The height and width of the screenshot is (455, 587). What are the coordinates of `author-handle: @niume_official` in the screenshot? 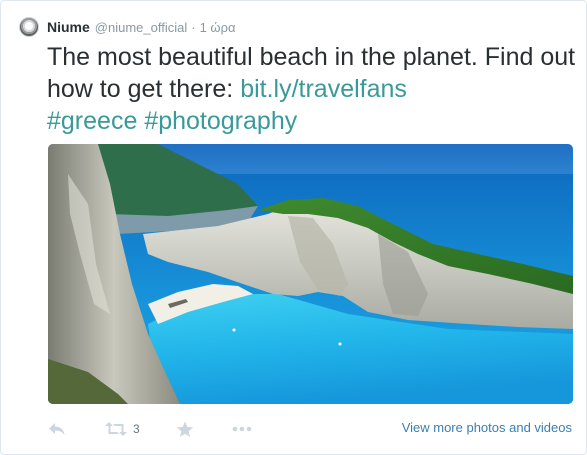 It's located at (141, 27).